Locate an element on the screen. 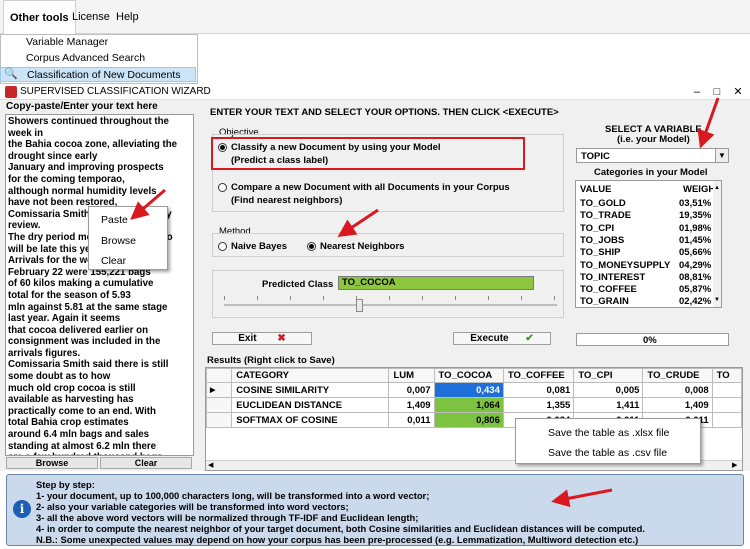 The image size is (750, 549). predicted-class-label: Predicted Class is located at coordinates (298, 284).